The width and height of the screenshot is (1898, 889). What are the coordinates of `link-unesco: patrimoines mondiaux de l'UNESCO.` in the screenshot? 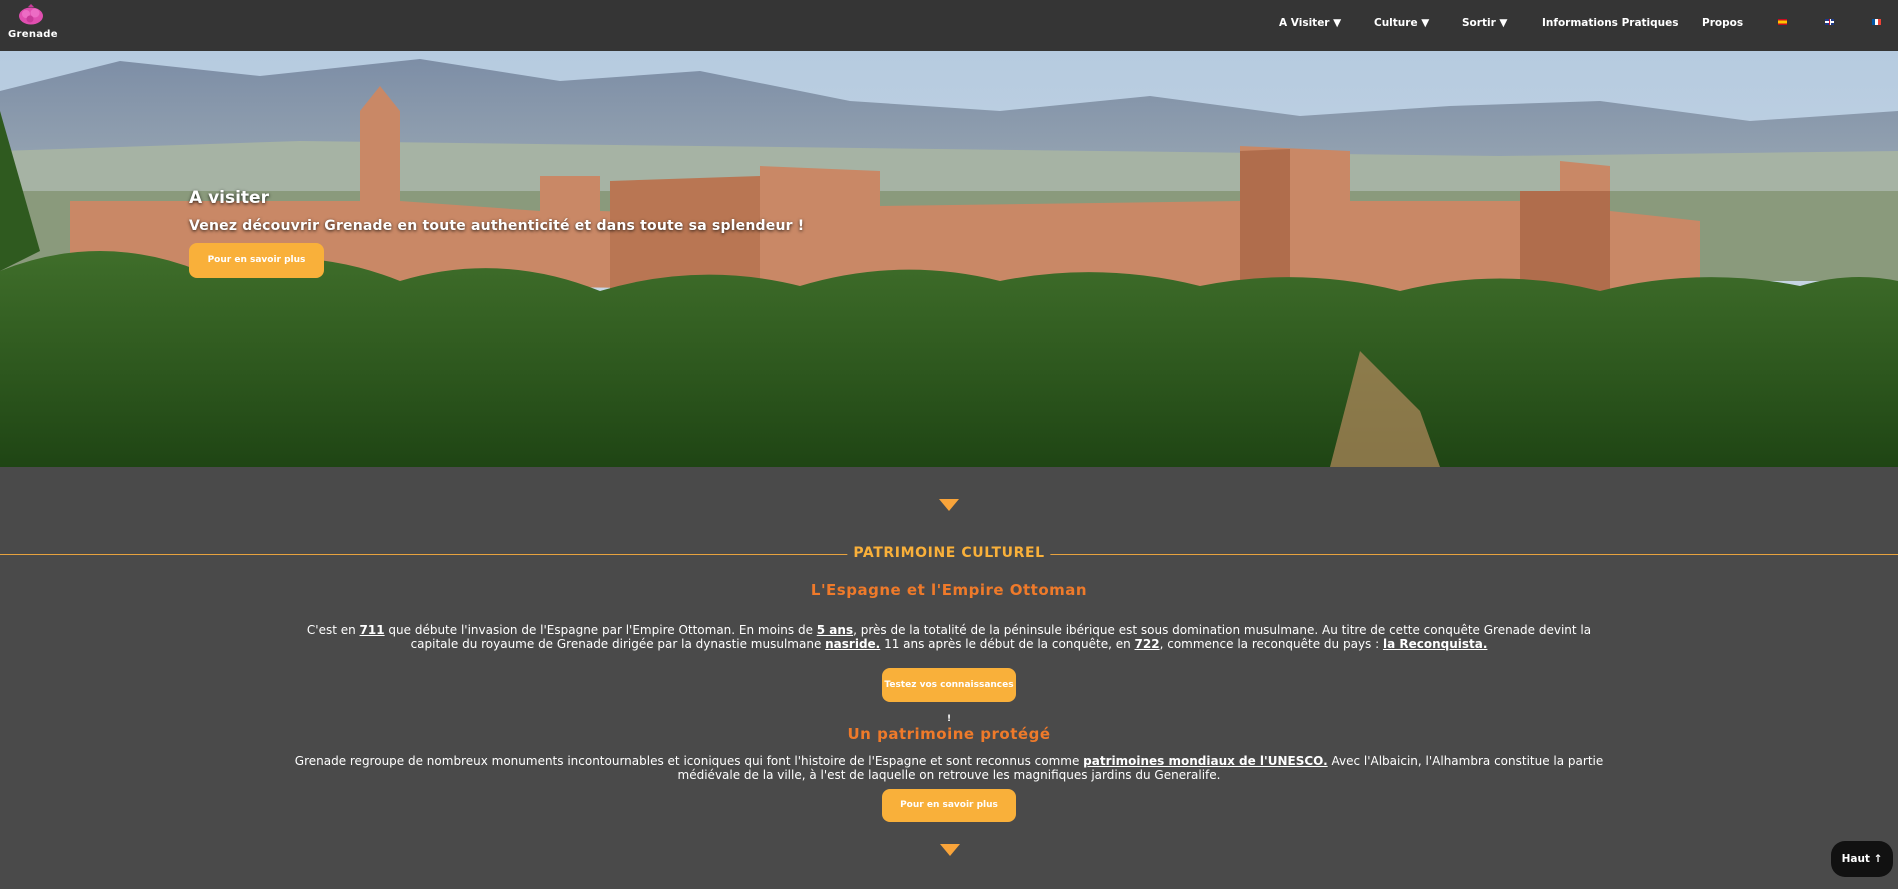 It's located at (1205, 761).